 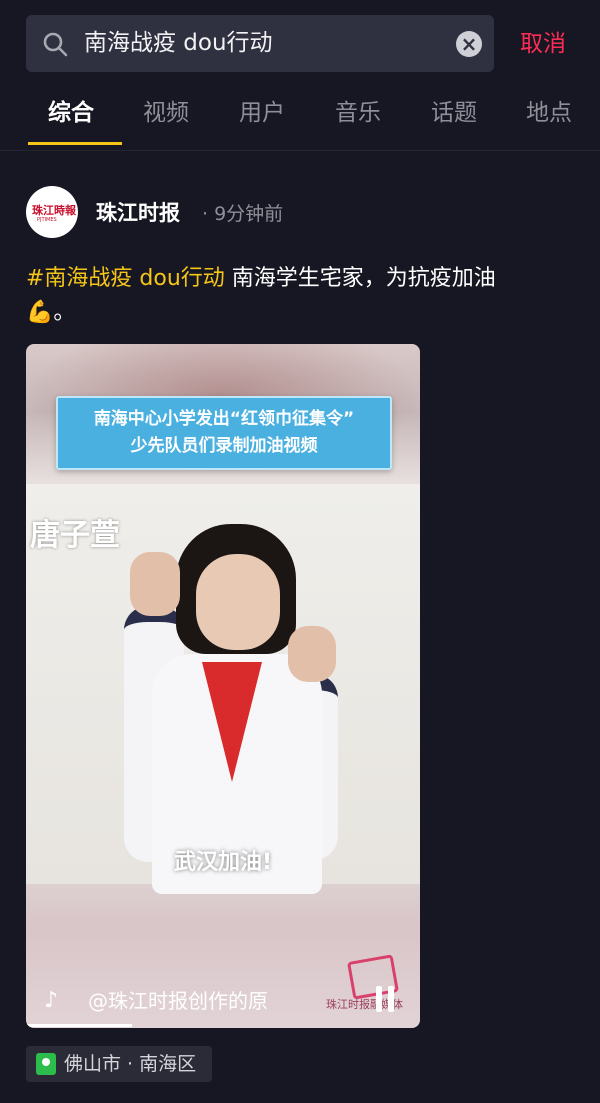 I want to click on header-divider, so click(x=300, y=150).